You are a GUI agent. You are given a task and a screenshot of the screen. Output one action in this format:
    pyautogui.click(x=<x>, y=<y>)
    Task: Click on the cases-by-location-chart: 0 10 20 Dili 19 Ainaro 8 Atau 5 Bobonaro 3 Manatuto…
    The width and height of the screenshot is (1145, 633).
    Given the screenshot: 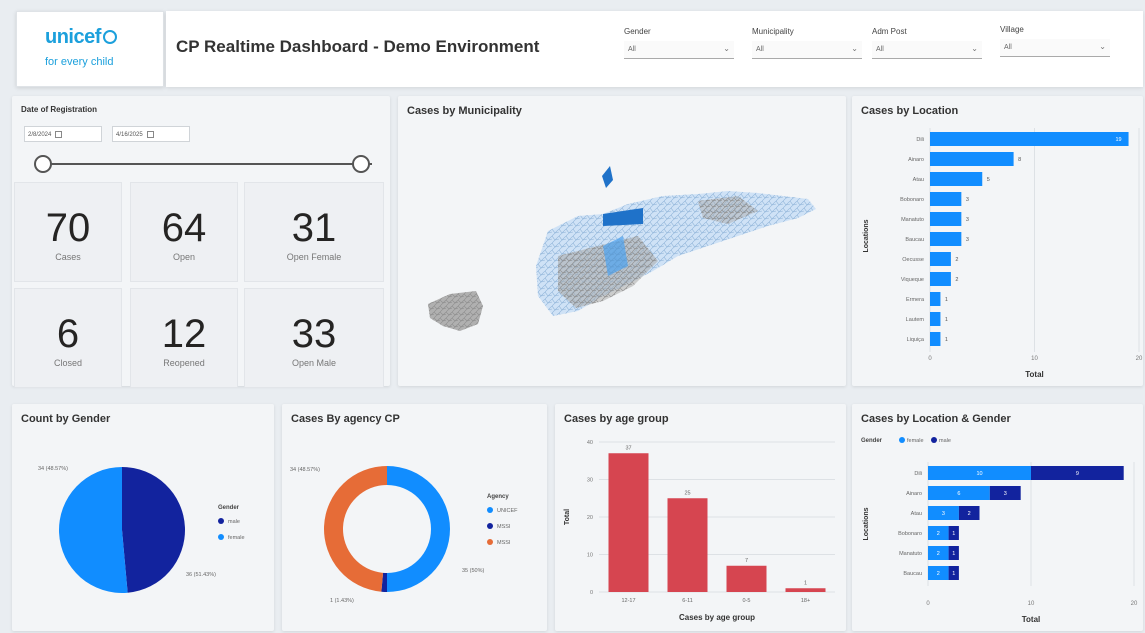 What is the action you would take?
    pyautogui.click(x=997, y=241)
    